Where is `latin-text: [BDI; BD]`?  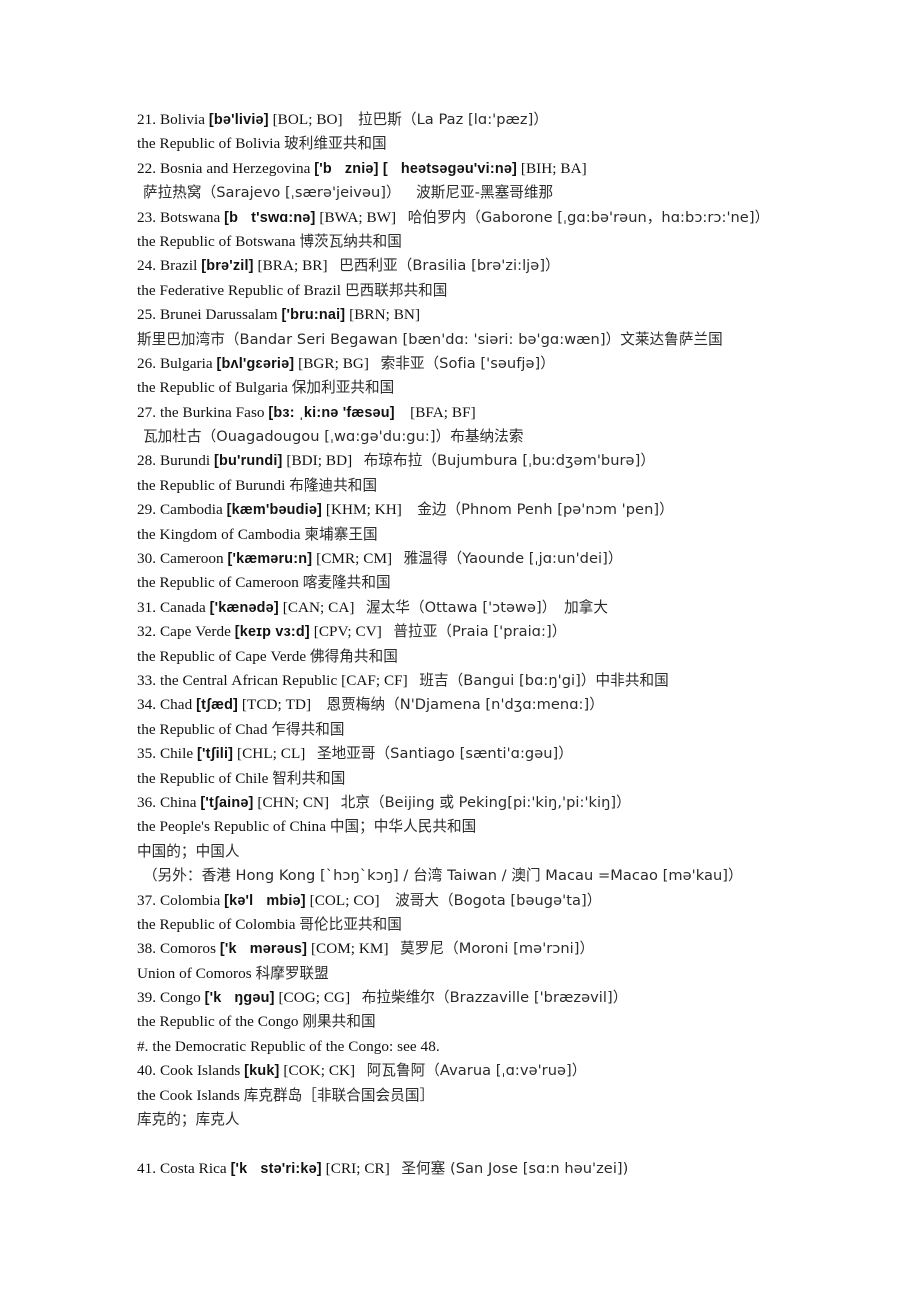 latin-text: [BDI; BD] is located at coordinates (317, 461).